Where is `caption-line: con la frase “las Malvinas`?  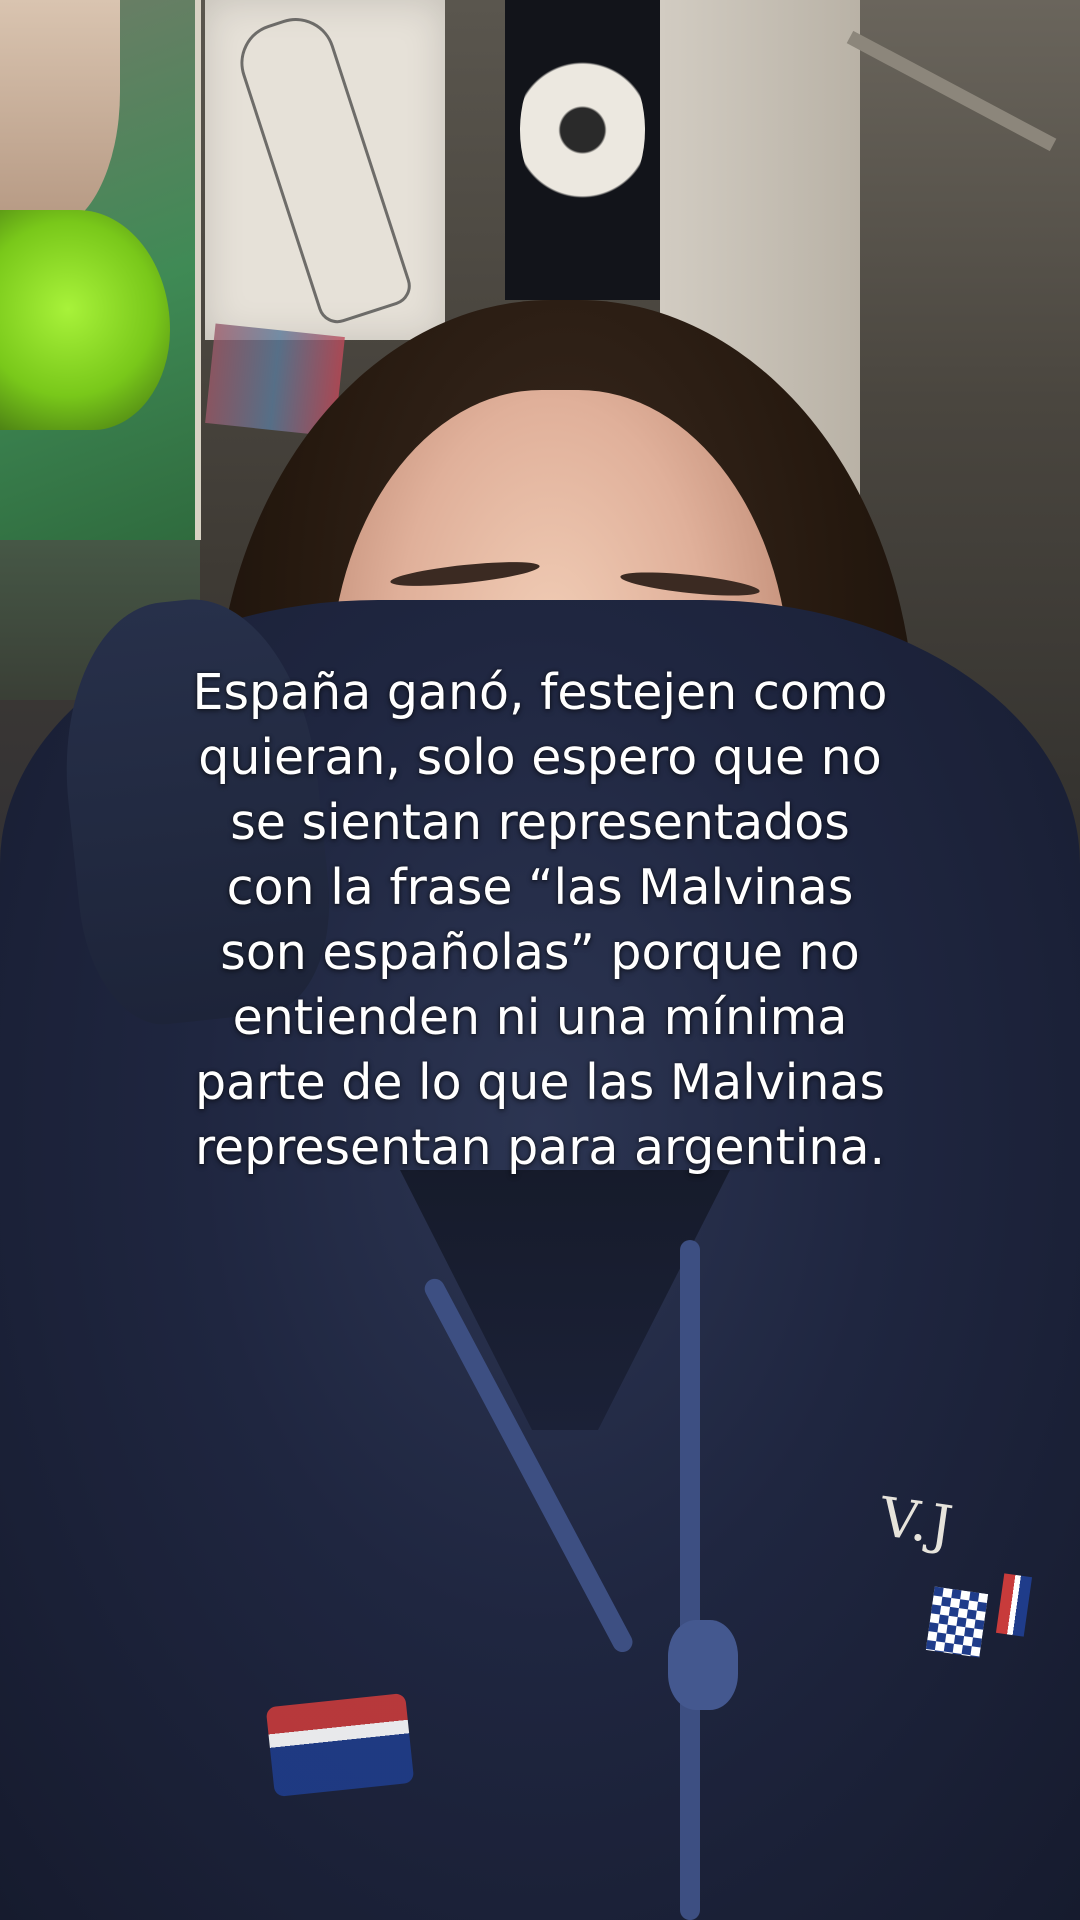 caption-line: con la frase “las Malvinas is located at coordinates (540, 887).